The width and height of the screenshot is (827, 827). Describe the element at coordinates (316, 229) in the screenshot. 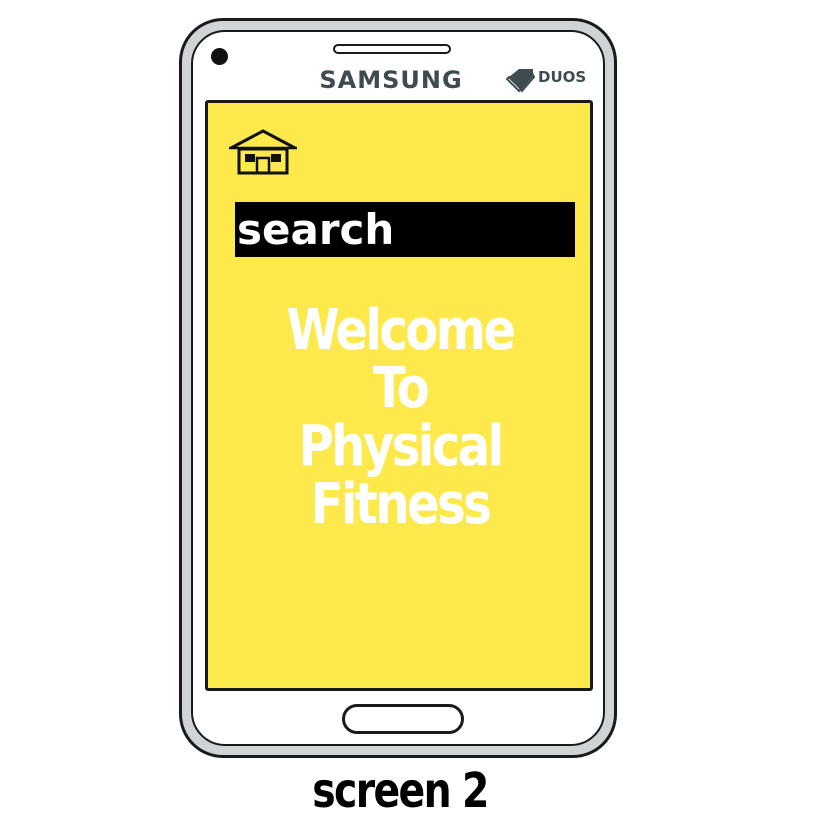

I see `search-label: search` at that location.